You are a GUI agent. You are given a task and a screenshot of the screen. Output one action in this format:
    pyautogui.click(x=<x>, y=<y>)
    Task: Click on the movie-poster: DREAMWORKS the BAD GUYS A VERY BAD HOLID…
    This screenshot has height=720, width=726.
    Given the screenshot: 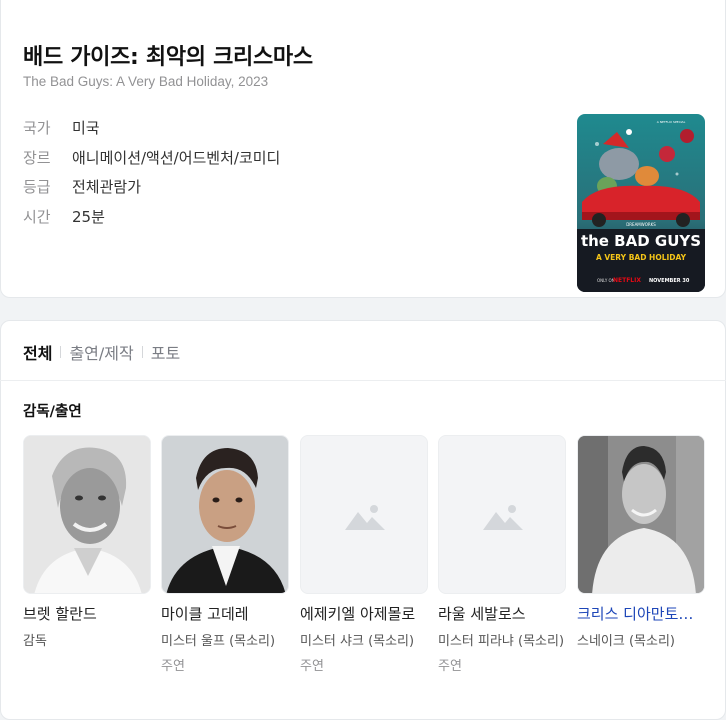 What is the action you would take?
    pyautogui.click(x=641, y=203)
    